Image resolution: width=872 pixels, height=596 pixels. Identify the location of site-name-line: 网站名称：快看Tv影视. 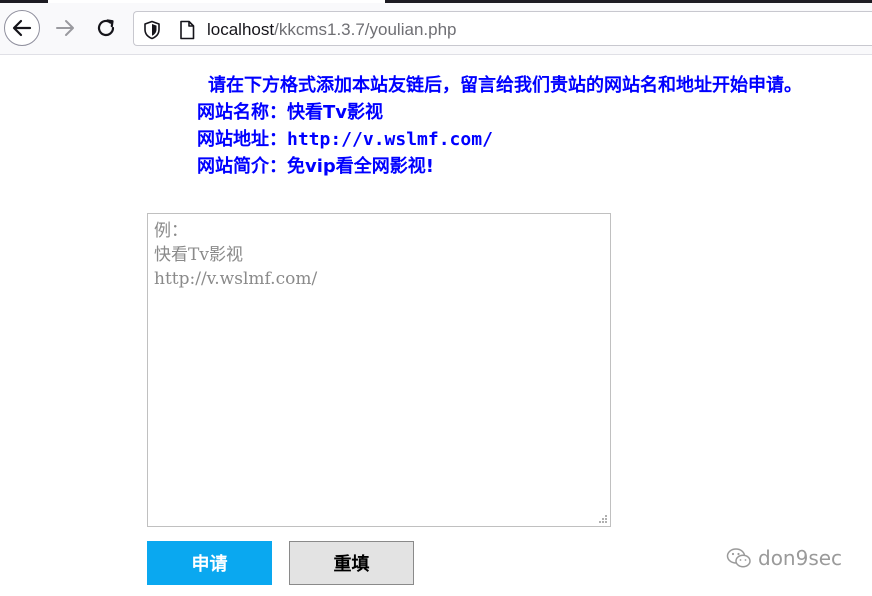
(499, 112).